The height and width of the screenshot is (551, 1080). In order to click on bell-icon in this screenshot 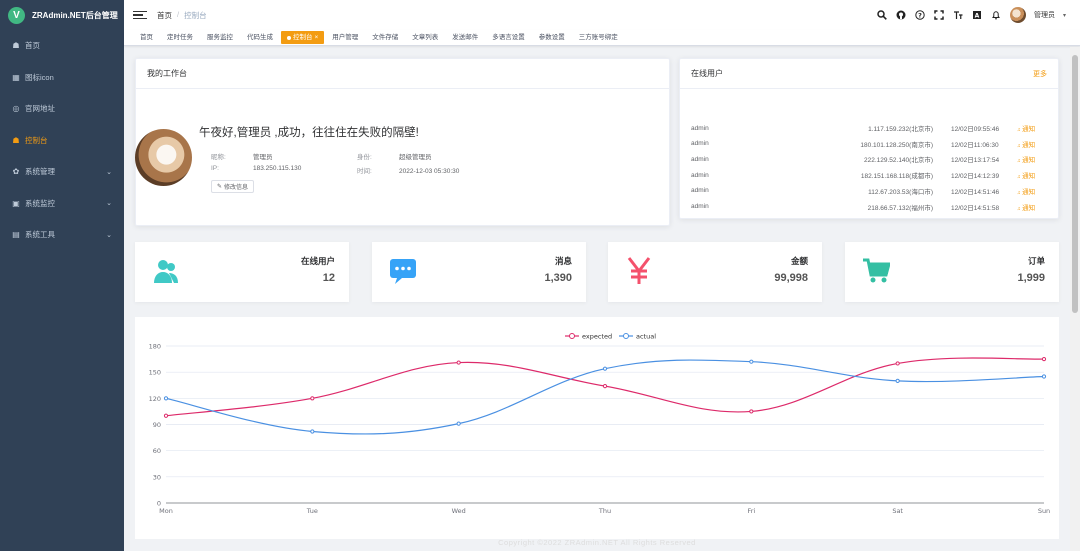, I will do `click(996, 15)`.